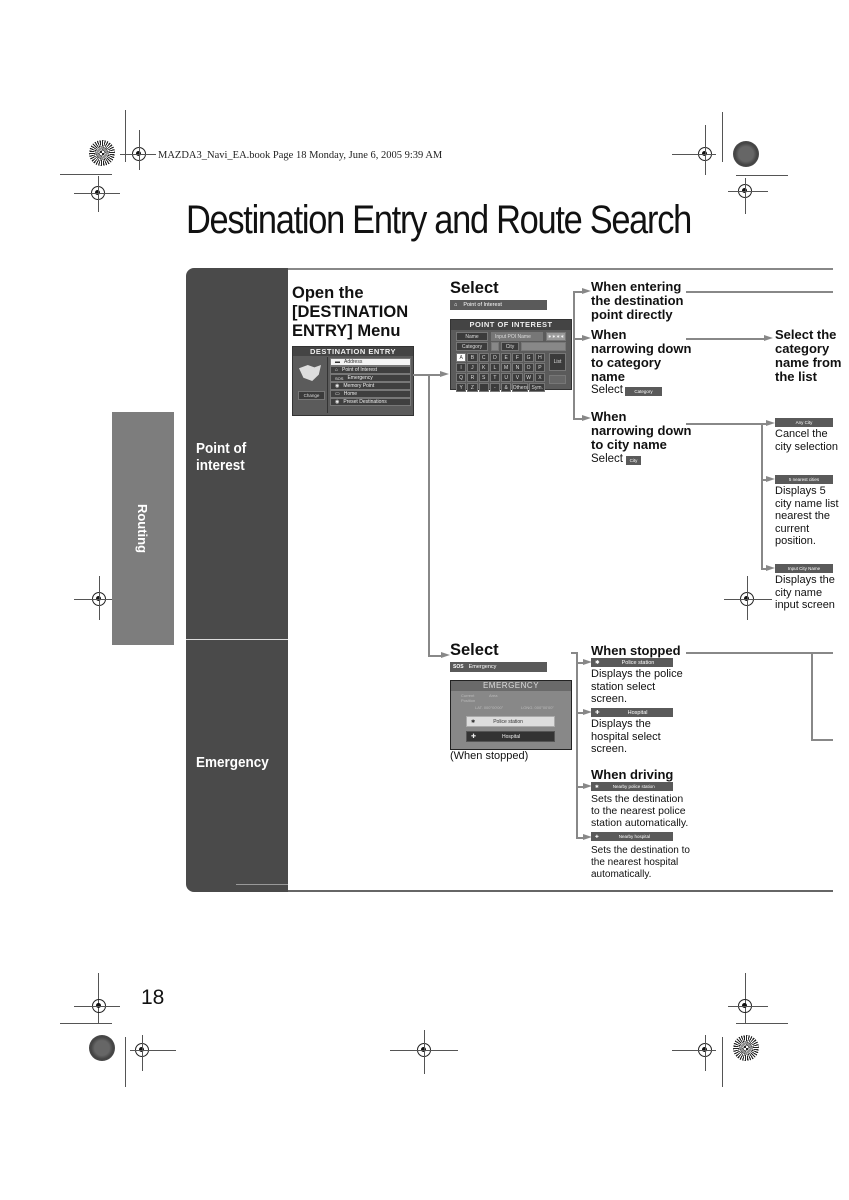 This screenshot has width=849, height=1200. I want to click on registration-dial, so click(746, 1048).